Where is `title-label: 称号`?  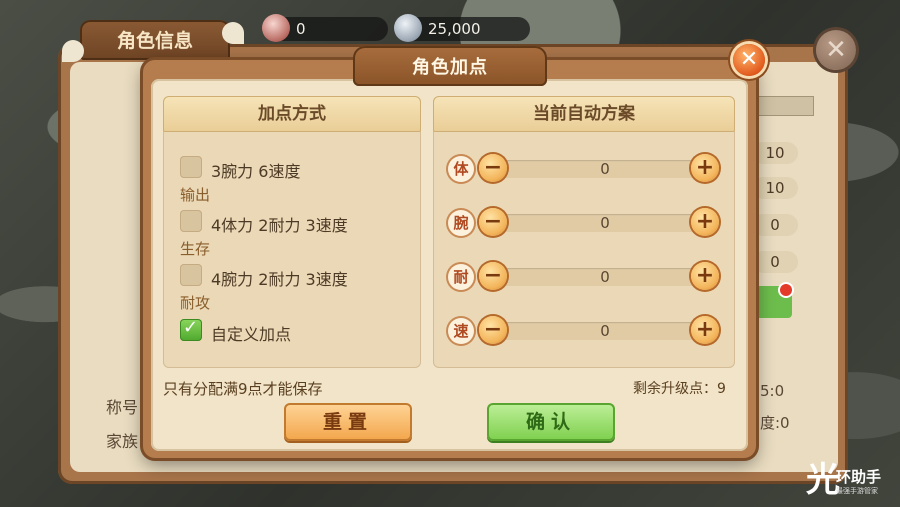
title-label: 称号 is located at coordinates (122, 407).